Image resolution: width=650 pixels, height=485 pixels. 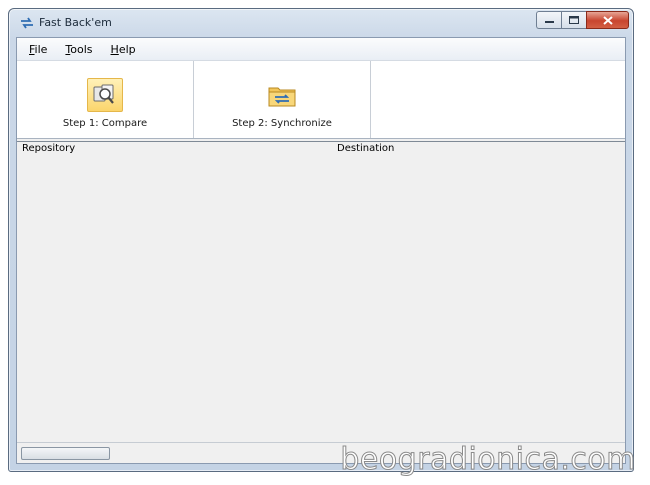 I want to click on window-controls, so click(x=582, y=20).